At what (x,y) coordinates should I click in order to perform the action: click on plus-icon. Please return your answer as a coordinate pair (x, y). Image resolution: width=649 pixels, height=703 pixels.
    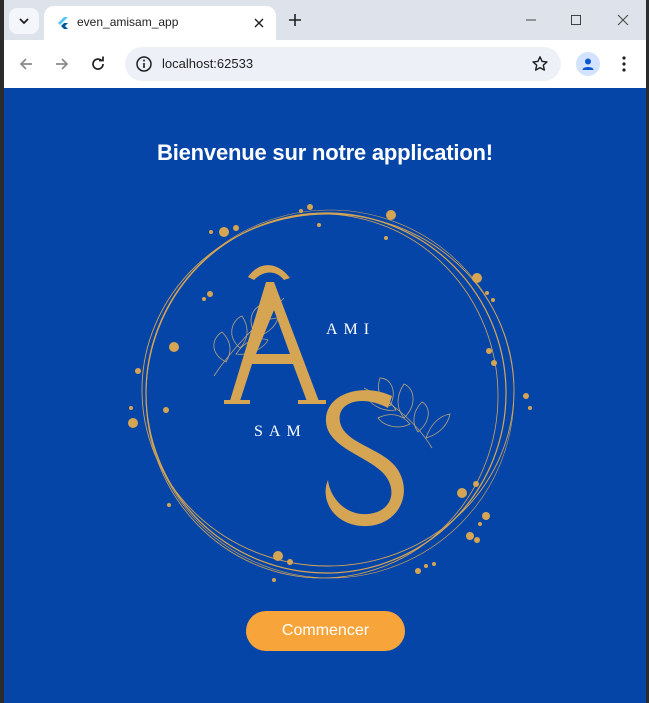
    Looking at the image, I should click on (295, 20).